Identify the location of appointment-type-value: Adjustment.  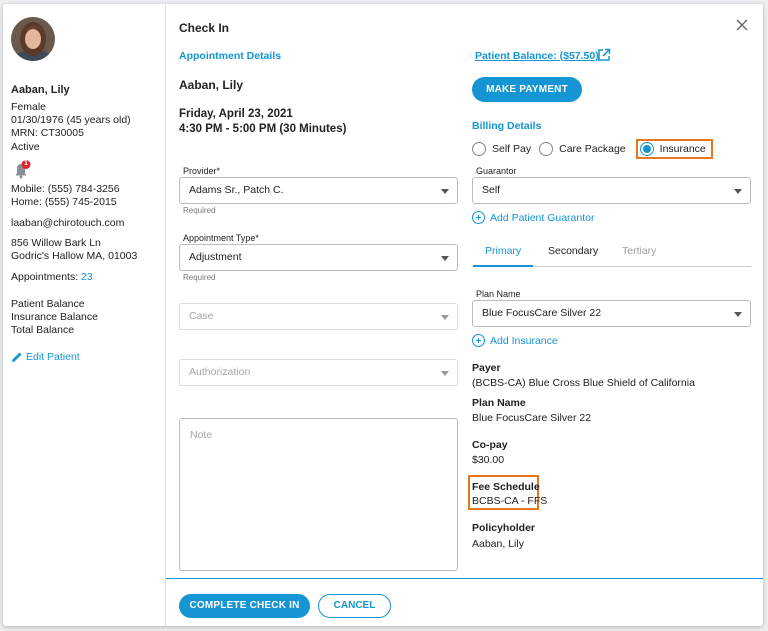
(215, 257).